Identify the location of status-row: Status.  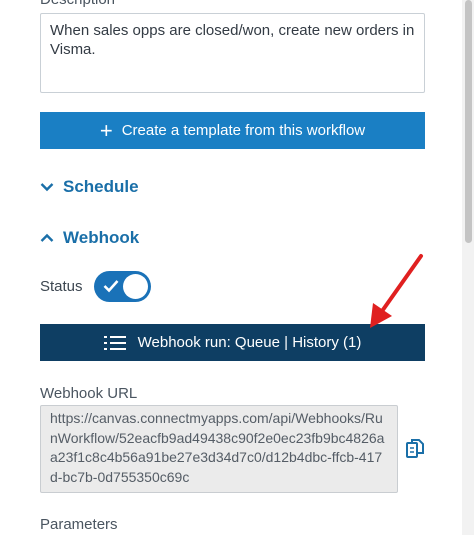
(95, 286).